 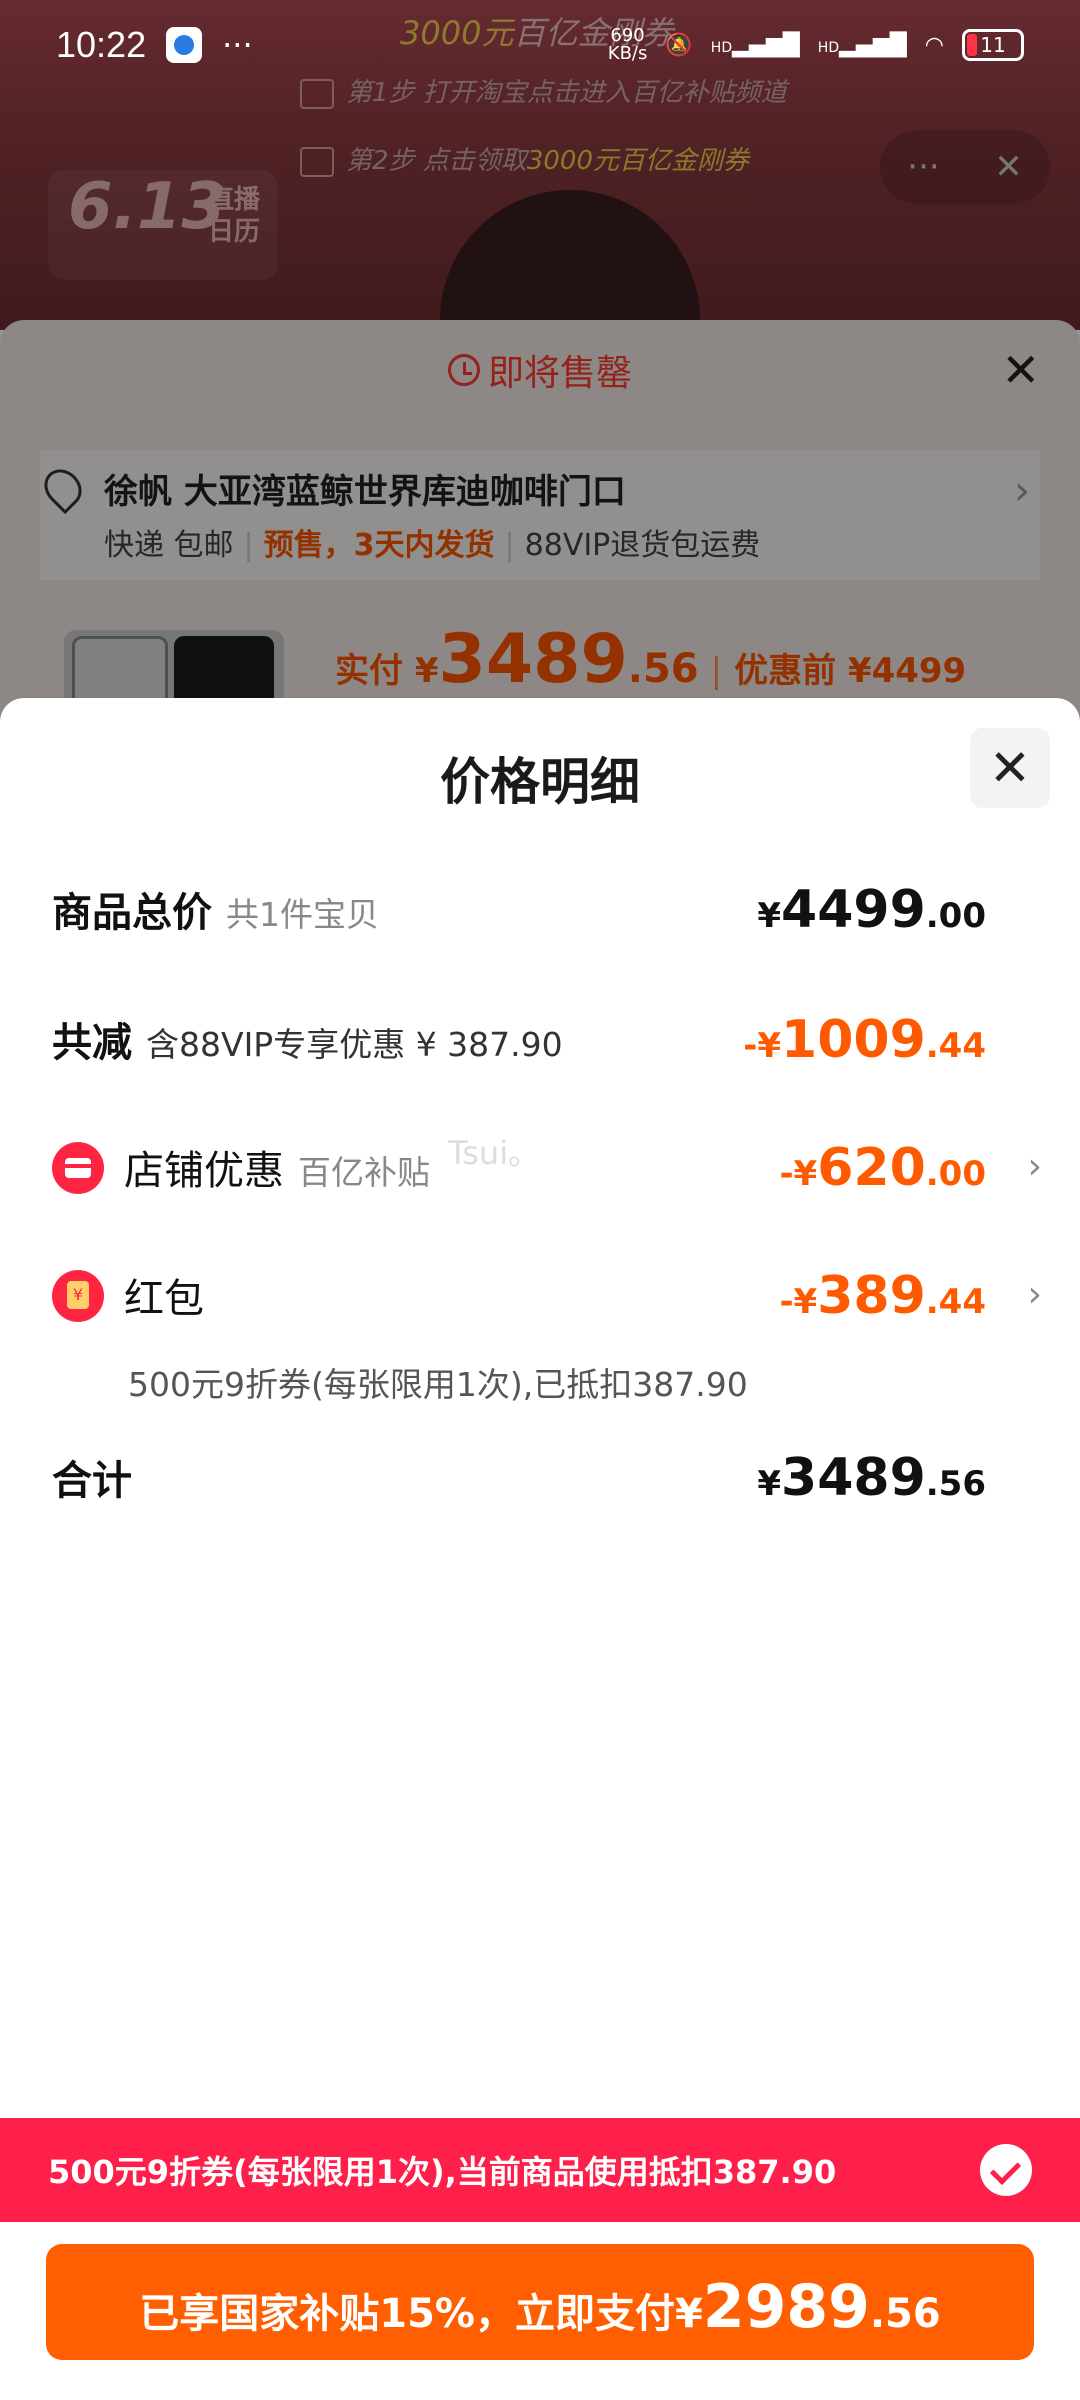 I want to click on row-grand-total: 合计 ¥3489.56, so click(x=547, y=1488).